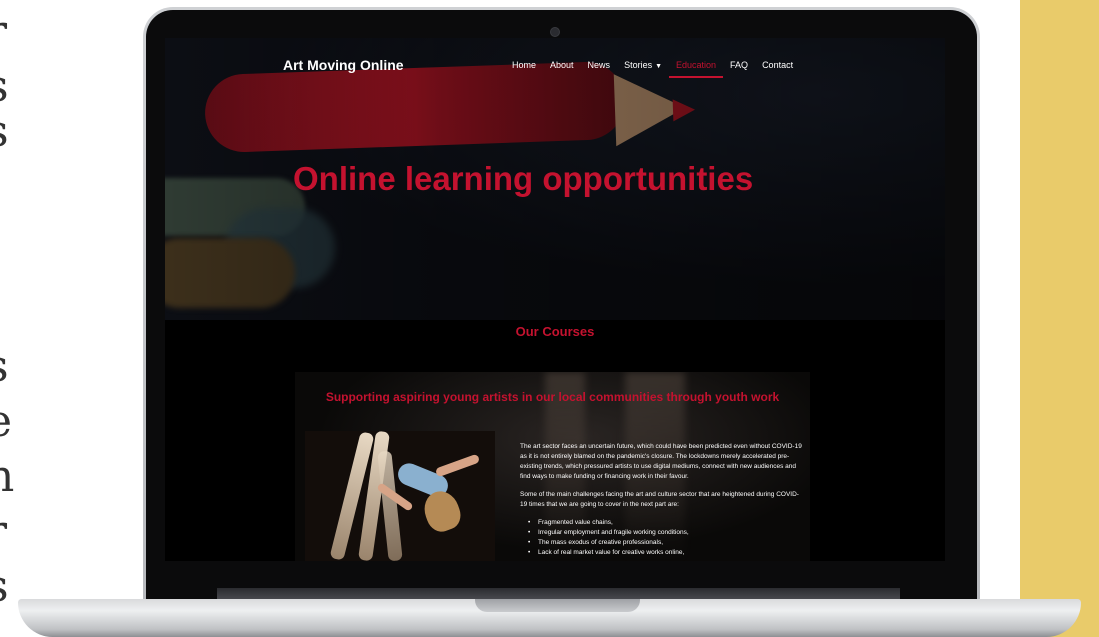 The image size is (1099, 637). What do you see at coordinates (523, 178) in the screenshot?
I see `page-title: Online learning opportunities` at bounding box center [523, 178].